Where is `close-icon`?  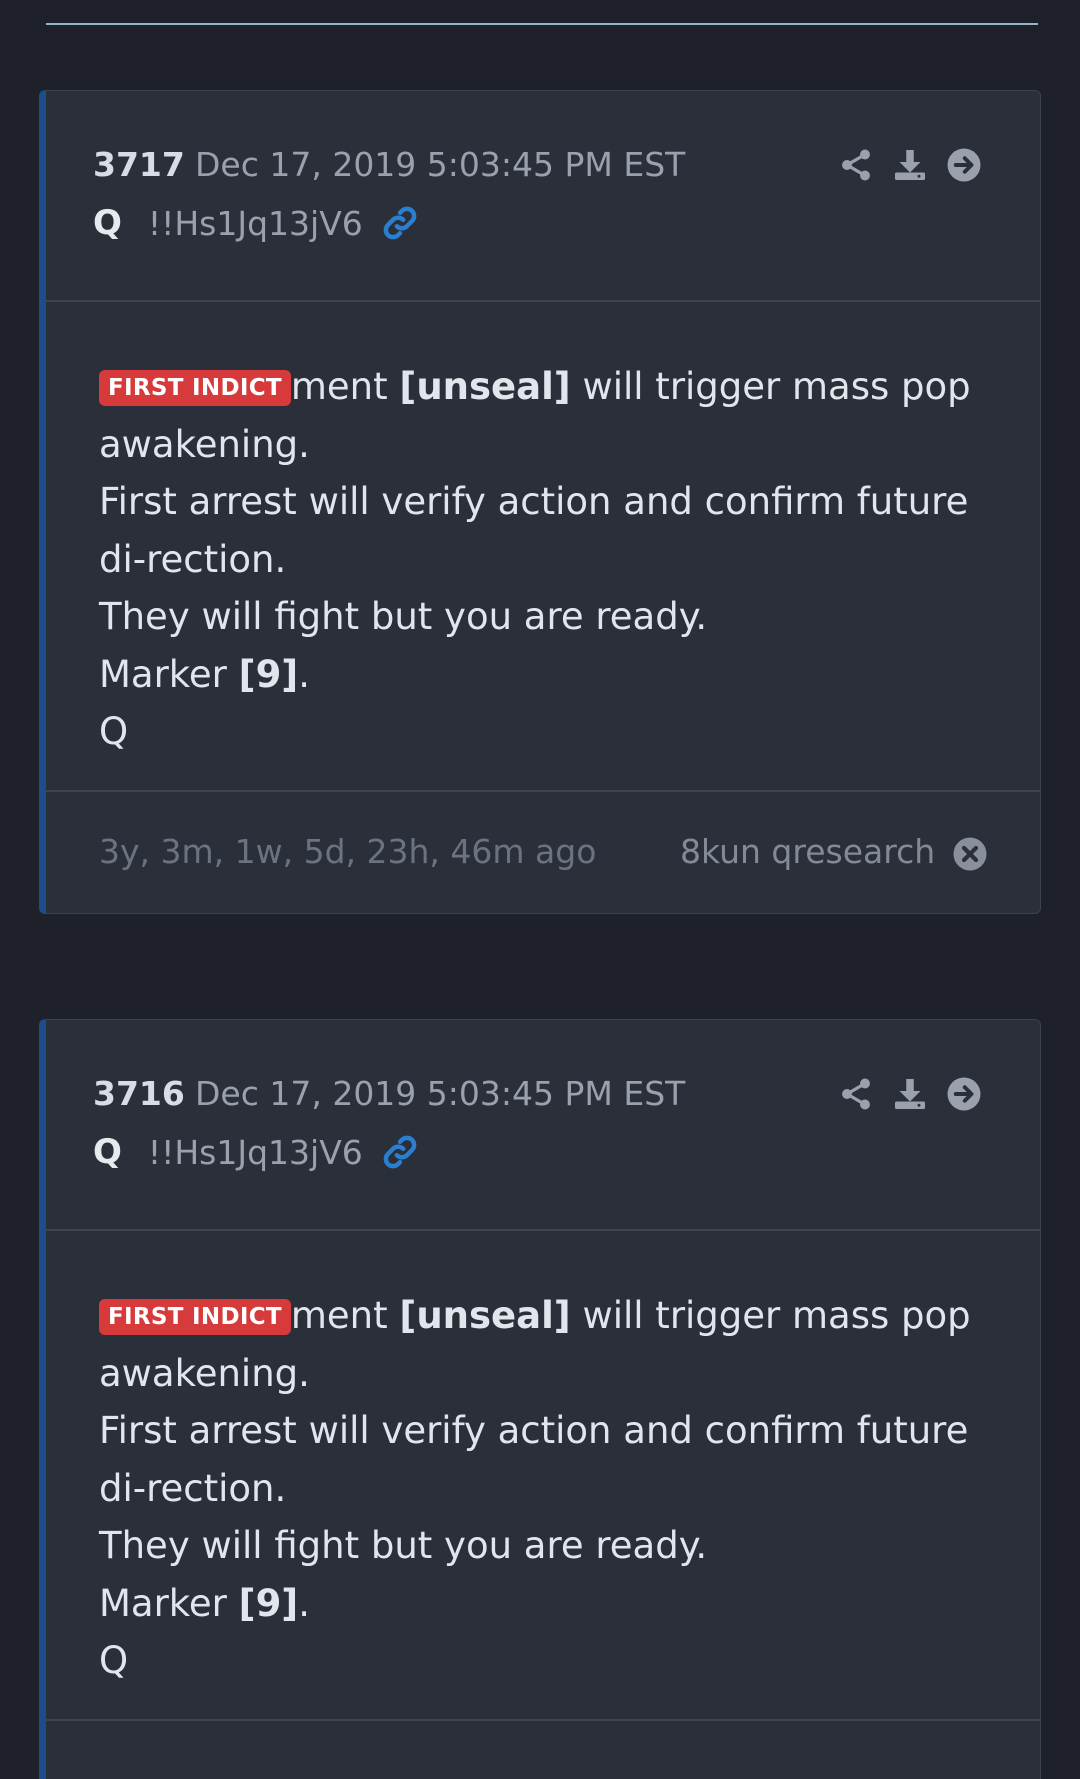 close-icon is located at coordinates (970, 854).